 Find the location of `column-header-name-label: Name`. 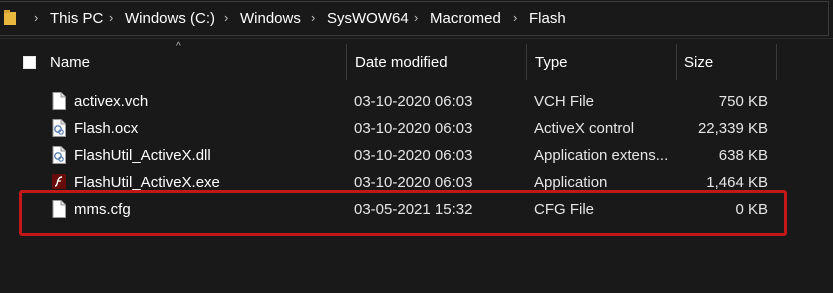

column-header-name-label: Name is located at coordinates (70, 62).